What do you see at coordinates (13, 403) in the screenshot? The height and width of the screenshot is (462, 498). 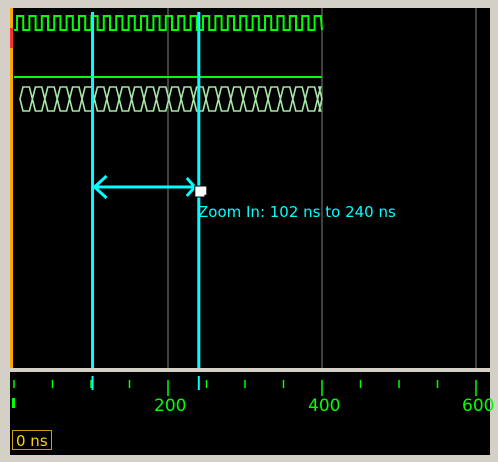 I see `timeline-start-marker` at bounding box center [13, 403].